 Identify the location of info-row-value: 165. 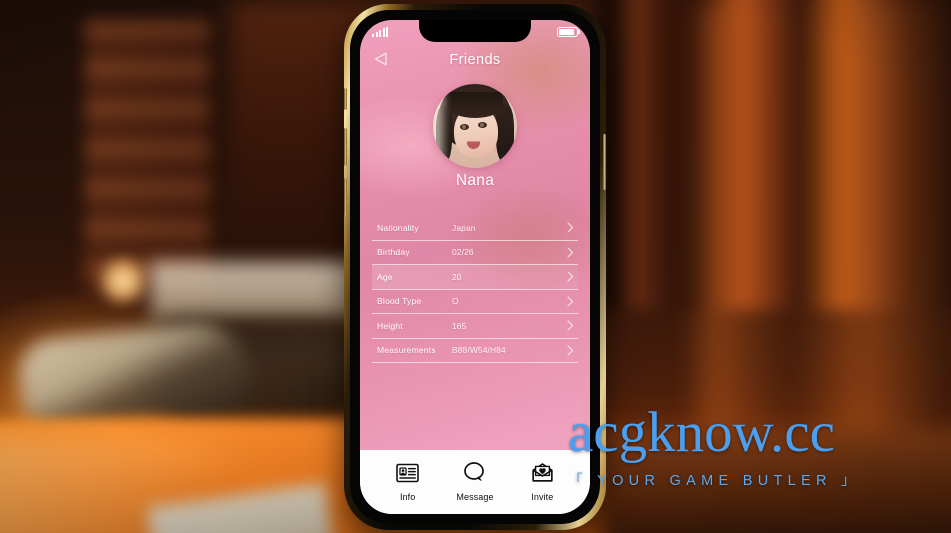
(459, 325).